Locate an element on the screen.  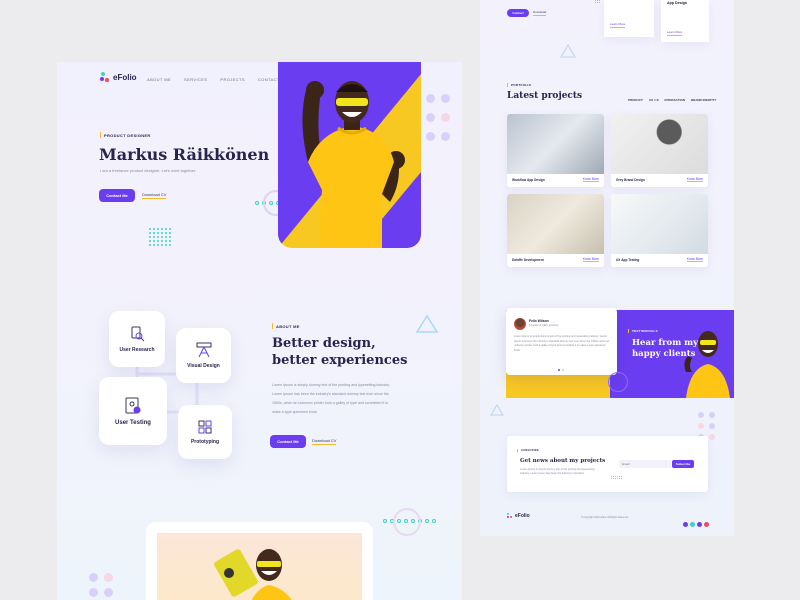
skill-label: Prototyping is located at coordinates (205, 441).